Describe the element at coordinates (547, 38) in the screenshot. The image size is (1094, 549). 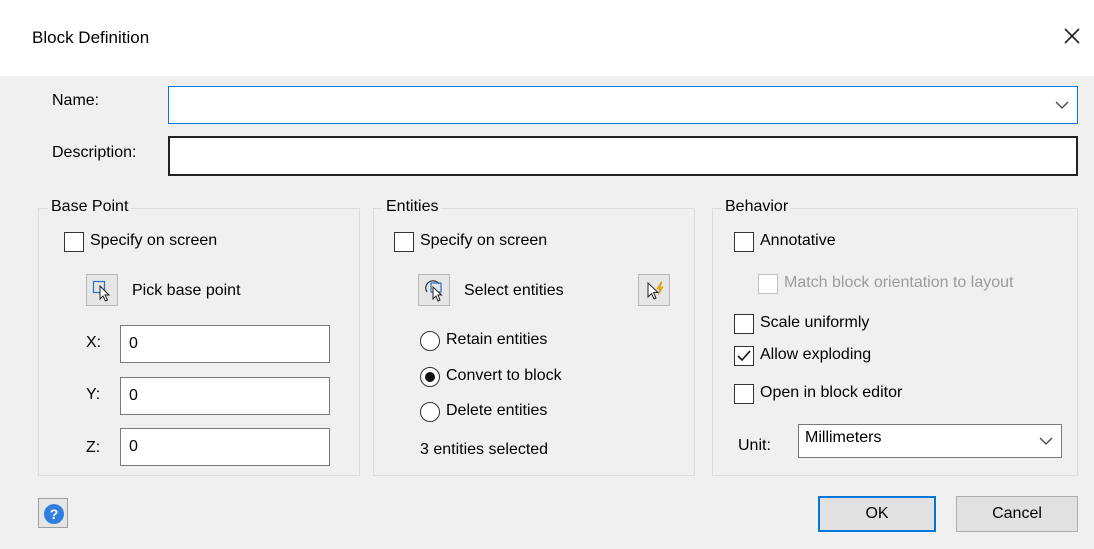
I see `title-bar: Block Definition` at that location.